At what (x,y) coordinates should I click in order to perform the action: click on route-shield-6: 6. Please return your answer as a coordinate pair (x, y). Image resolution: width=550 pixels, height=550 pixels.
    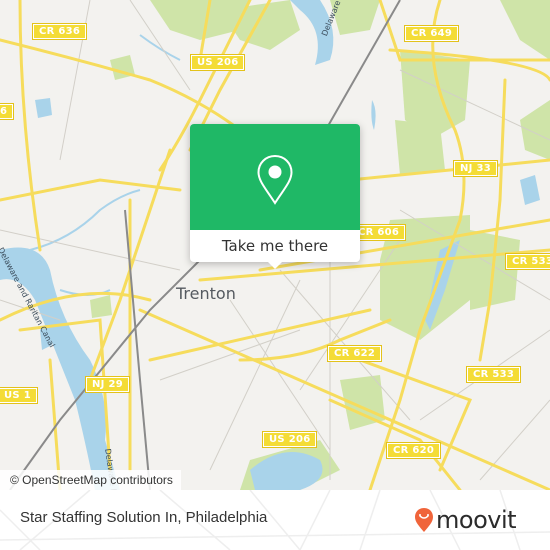
    Looking at the image, I should click on (7, 111).